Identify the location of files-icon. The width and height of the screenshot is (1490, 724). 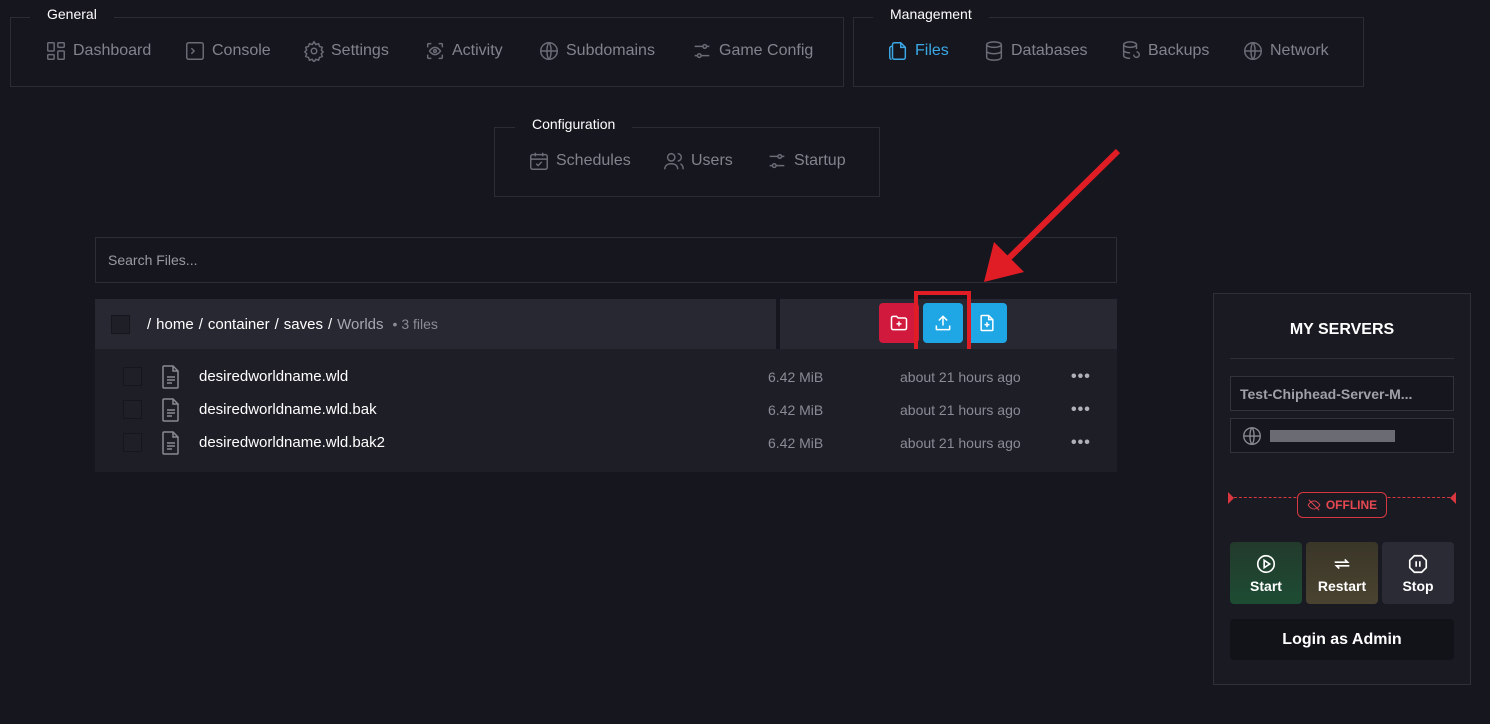
(898, 51).